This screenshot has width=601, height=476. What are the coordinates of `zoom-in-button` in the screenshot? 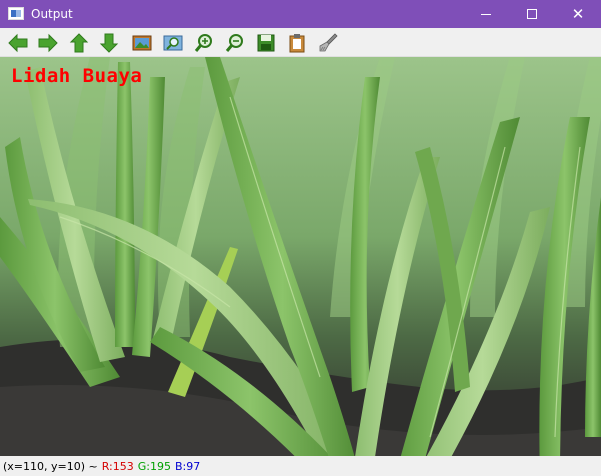 It's located at (204, 43).